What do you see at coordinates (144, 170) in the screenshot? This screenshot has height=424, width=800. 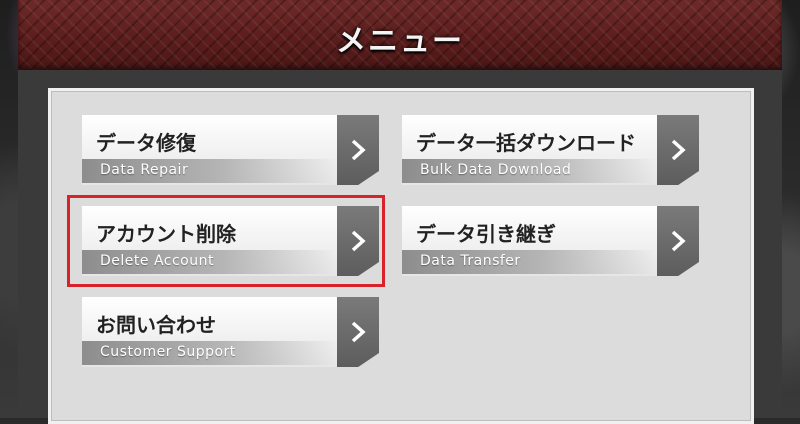 I see `button-label-en: Data Repair` at bounding box center [144, 170].